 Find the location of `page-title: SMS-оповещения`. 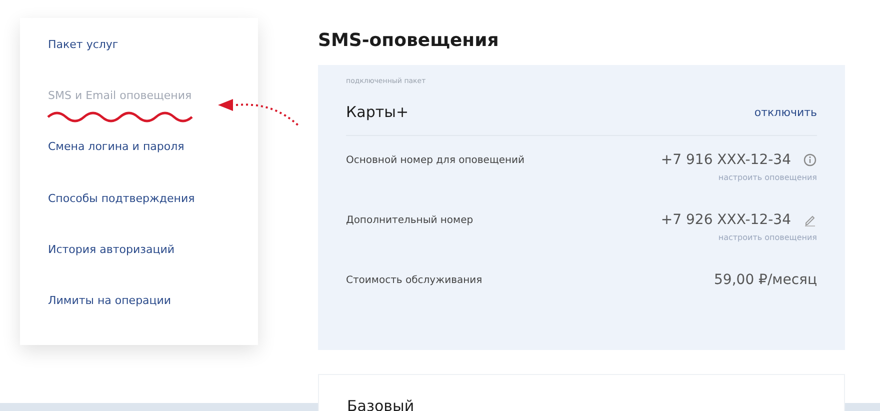

page-title: SMS-оповещения is located at coordinates (409, 40).